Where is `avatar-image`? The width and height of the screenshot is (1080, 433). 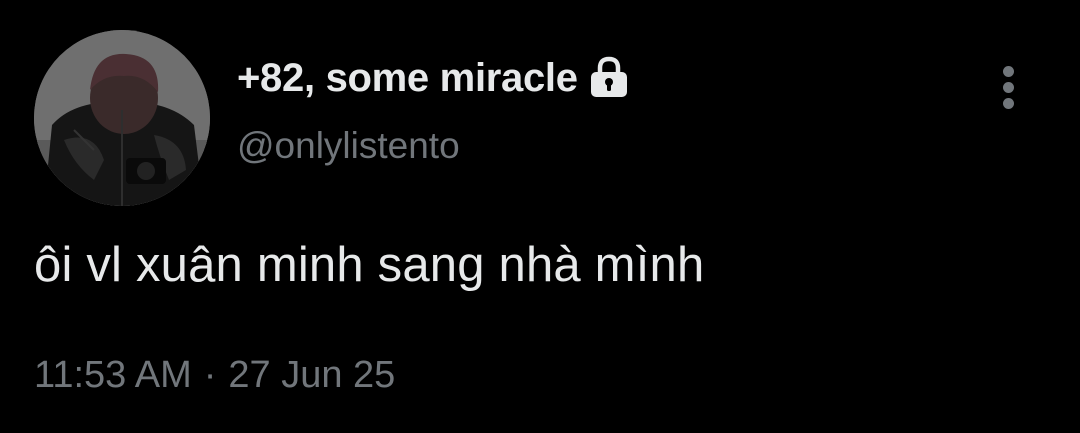
avatar-image is located at coordinates (122, 118).